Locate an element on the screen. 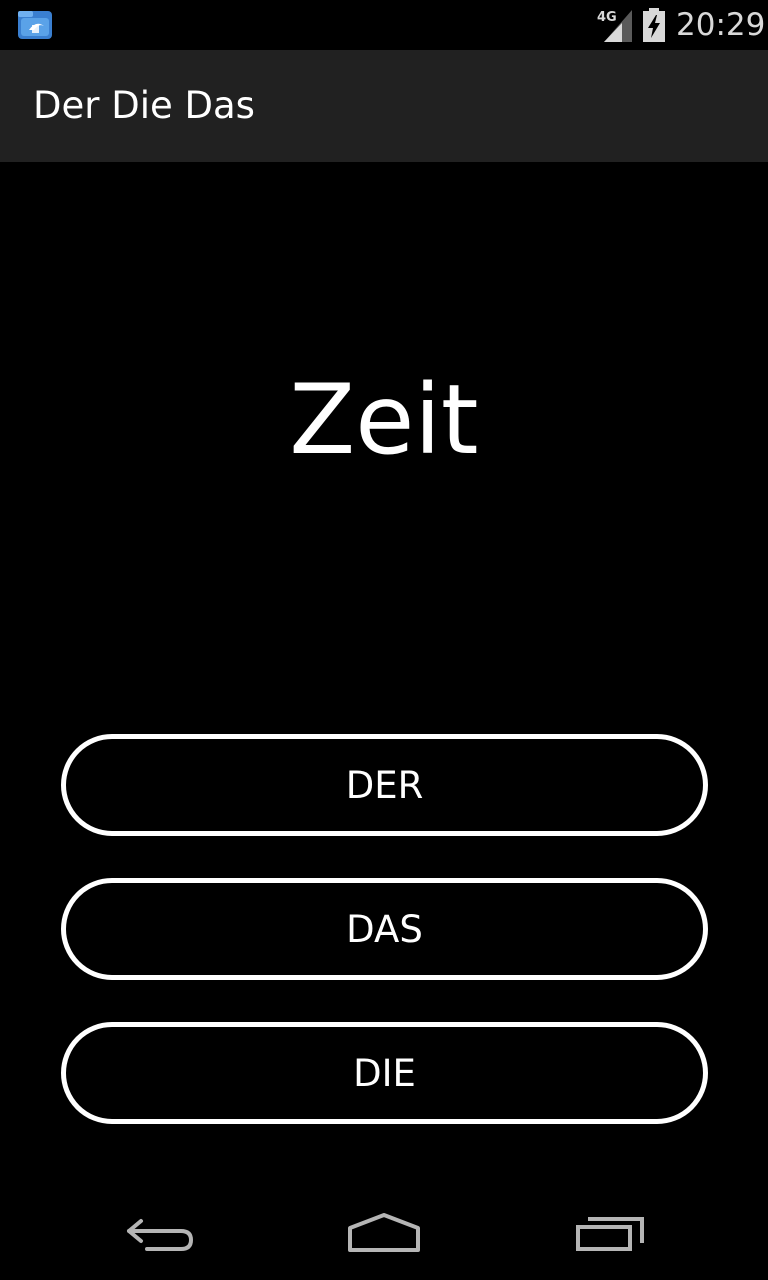  signal-icon: 4G is located at coordinates (615, 25).